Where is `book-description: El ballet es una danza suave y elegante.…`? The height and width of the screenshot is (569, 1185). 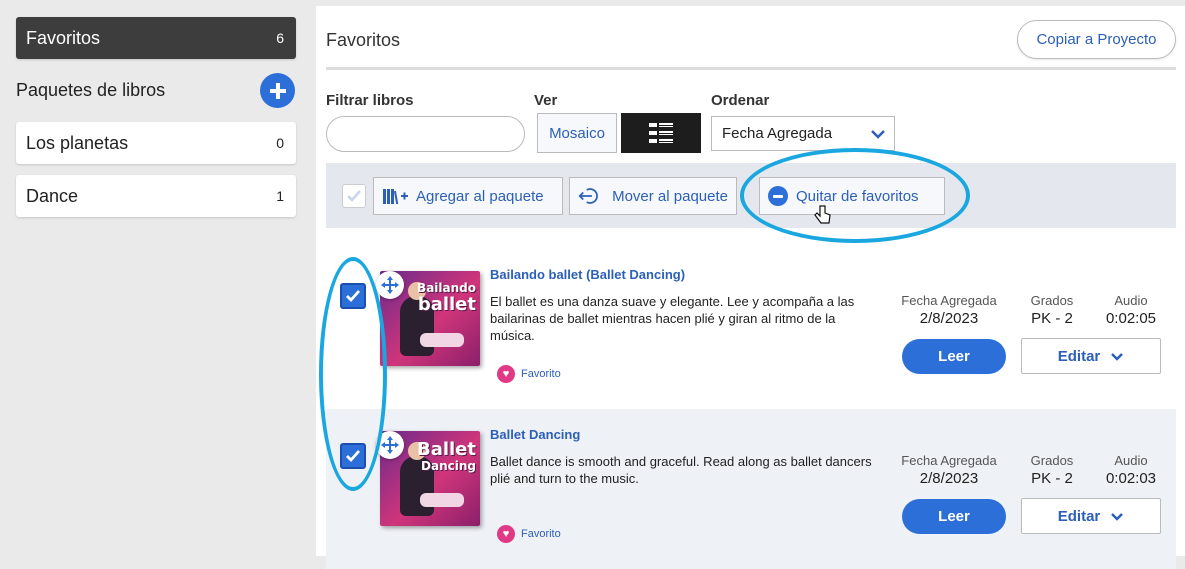 book-description: El ballet es una danza suave y elegante.… is located at coordinates (672, 318).